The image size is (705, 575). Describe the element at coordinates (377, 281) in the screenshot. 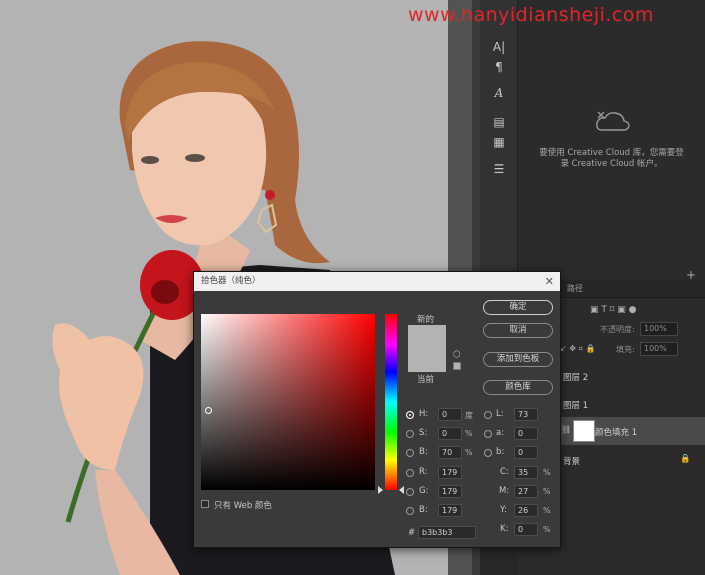

I see `dialog-title: 拾色器（纯色）` at that location.